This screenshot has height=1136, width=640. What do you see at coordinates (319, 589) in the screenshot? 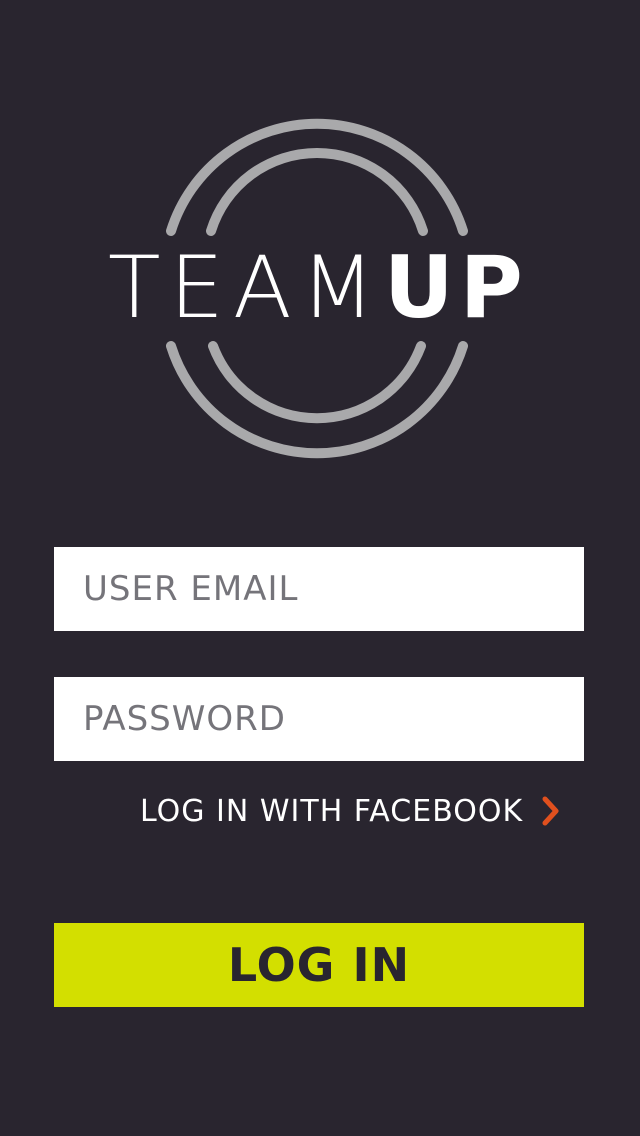
I see `email-field` at bounding box center [319, 589].